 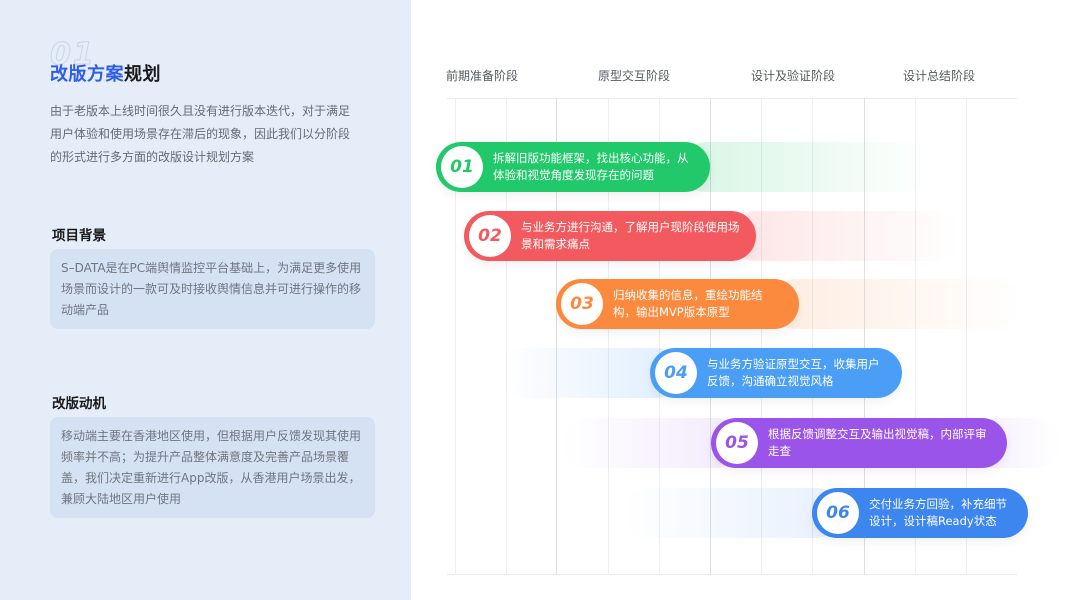 I want to click on step-02-pill: 02 与业务方进行沟通，了解用户现阶段使用场景和需求痛点, so click(x=610, y=236).